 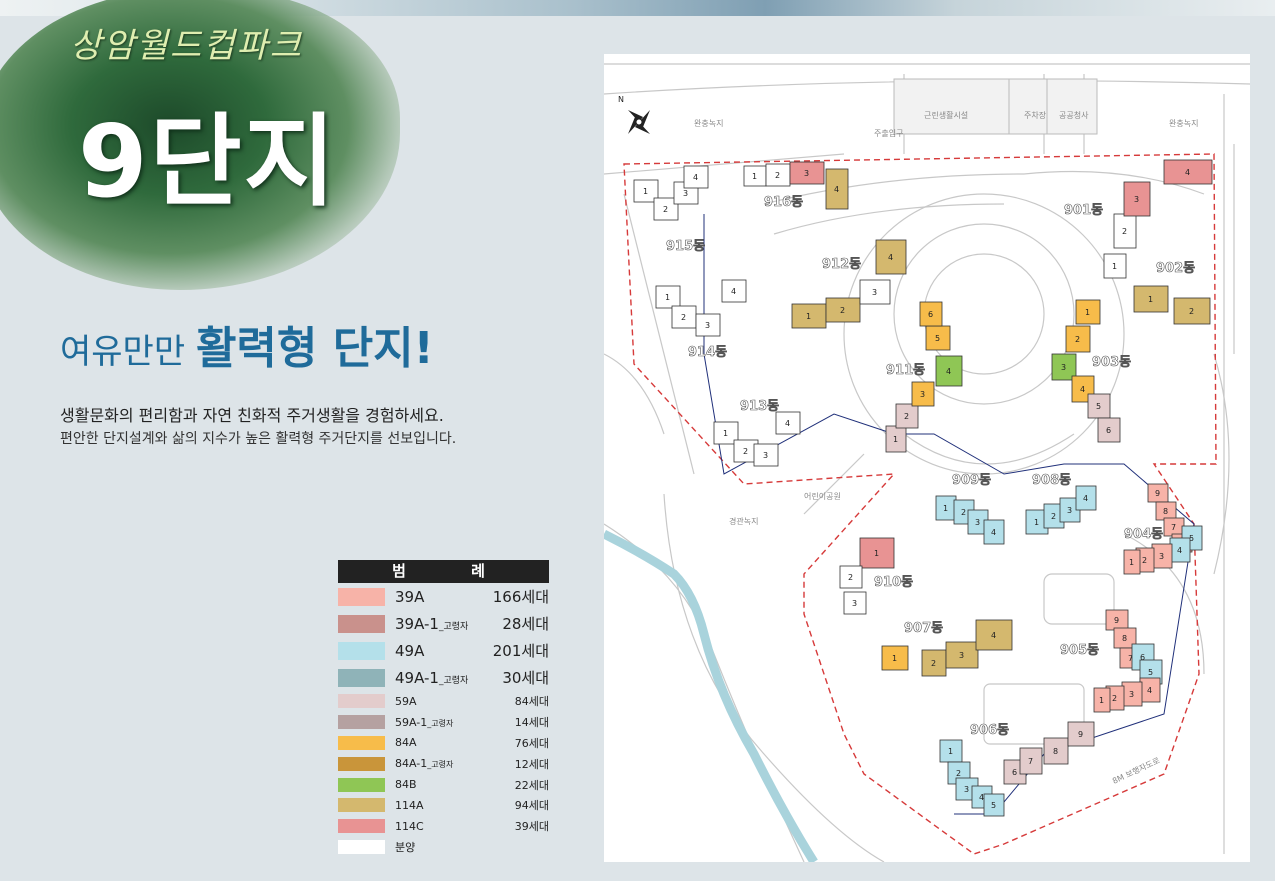 I want to click on unit-number: 5, so click(x=1150, y=672).